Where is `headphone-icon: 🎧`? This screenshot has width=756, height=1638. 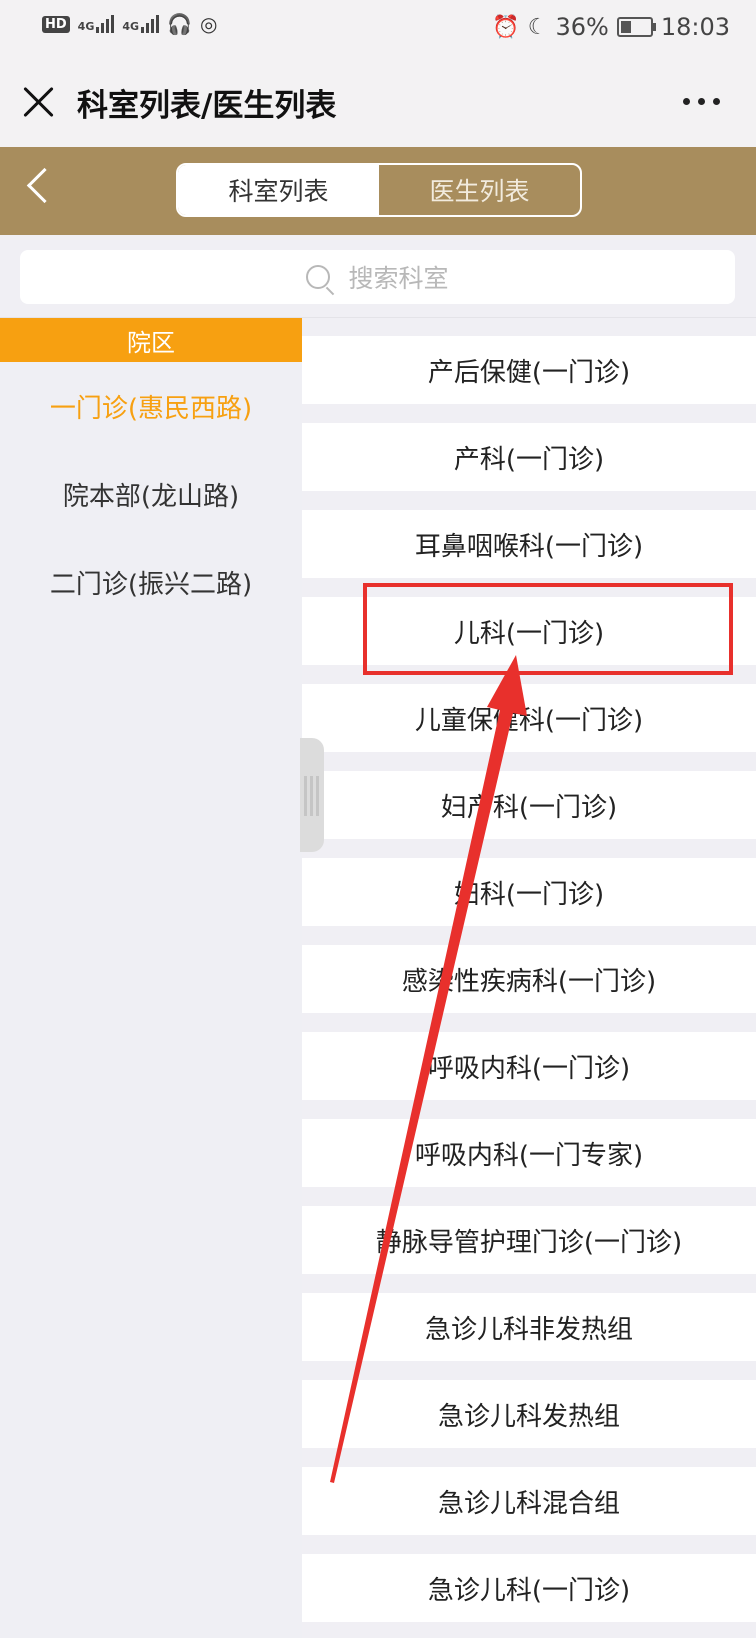
headphone-icon: 🎧 is located at coordinates (179, 24).